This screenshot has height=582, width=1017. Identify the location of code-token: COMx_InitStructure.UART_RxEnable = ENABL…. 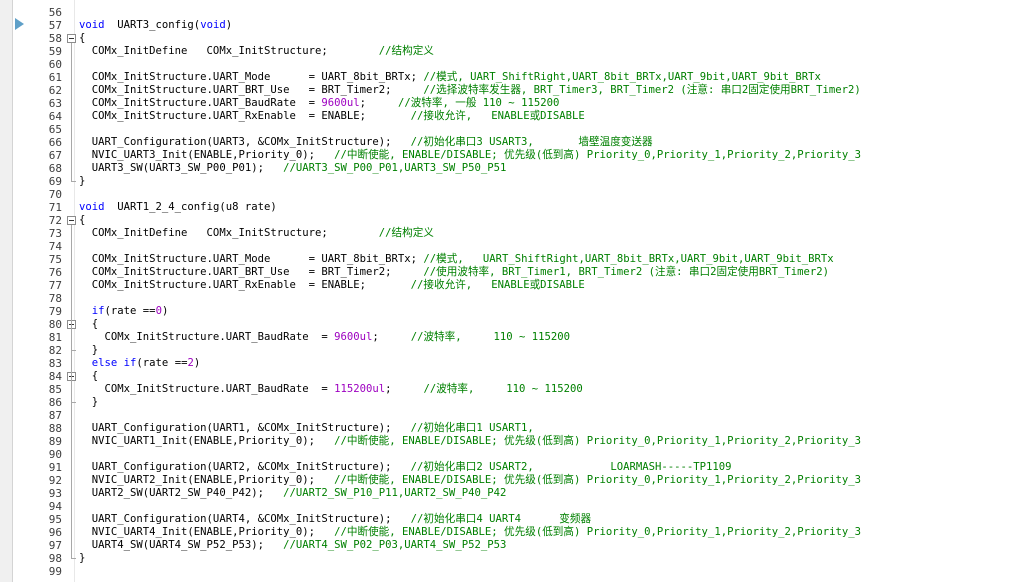
(245, 116).